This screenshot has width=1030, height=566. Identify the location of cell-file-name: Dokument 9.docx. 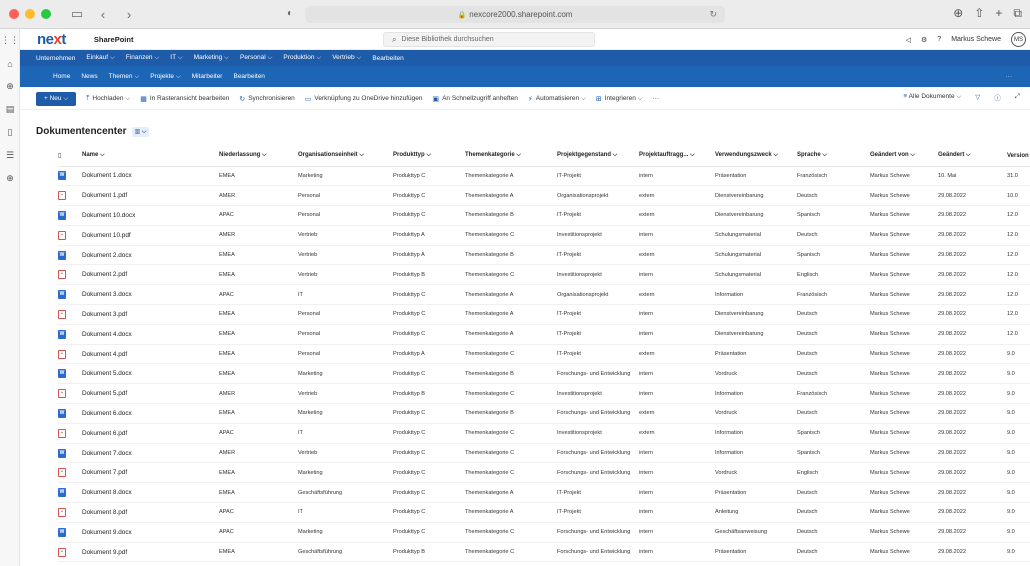
(150, 532).